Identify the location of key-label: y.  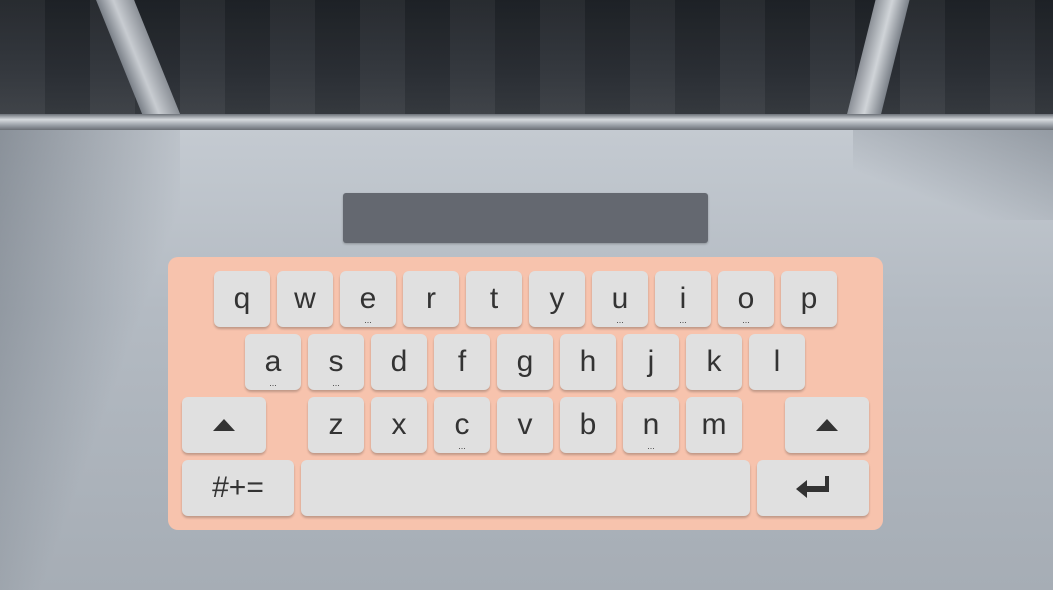
(557, 298).